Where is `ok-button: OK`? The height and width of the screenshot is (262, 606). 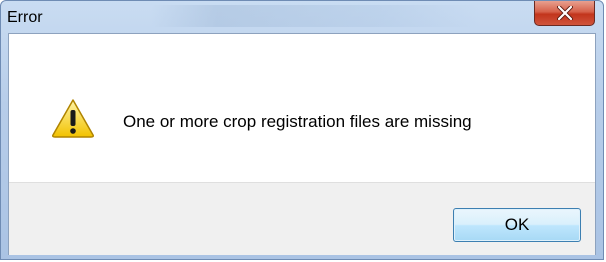
ok-button: OK is located at coordinates (517, 225).